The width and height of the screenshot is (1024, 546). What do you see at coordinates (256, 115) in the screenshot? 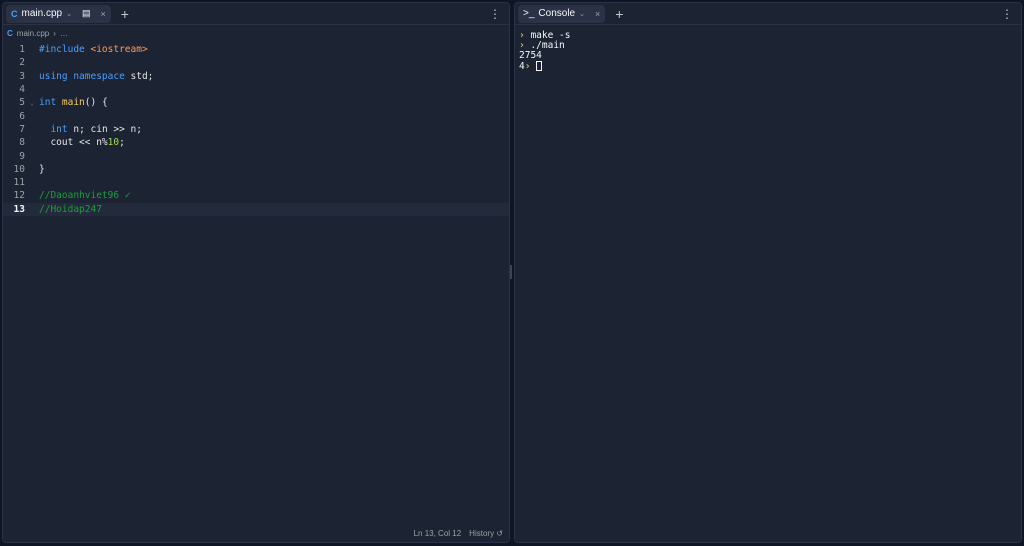
I see `code-line: 6` at bounding box center [256, 115].